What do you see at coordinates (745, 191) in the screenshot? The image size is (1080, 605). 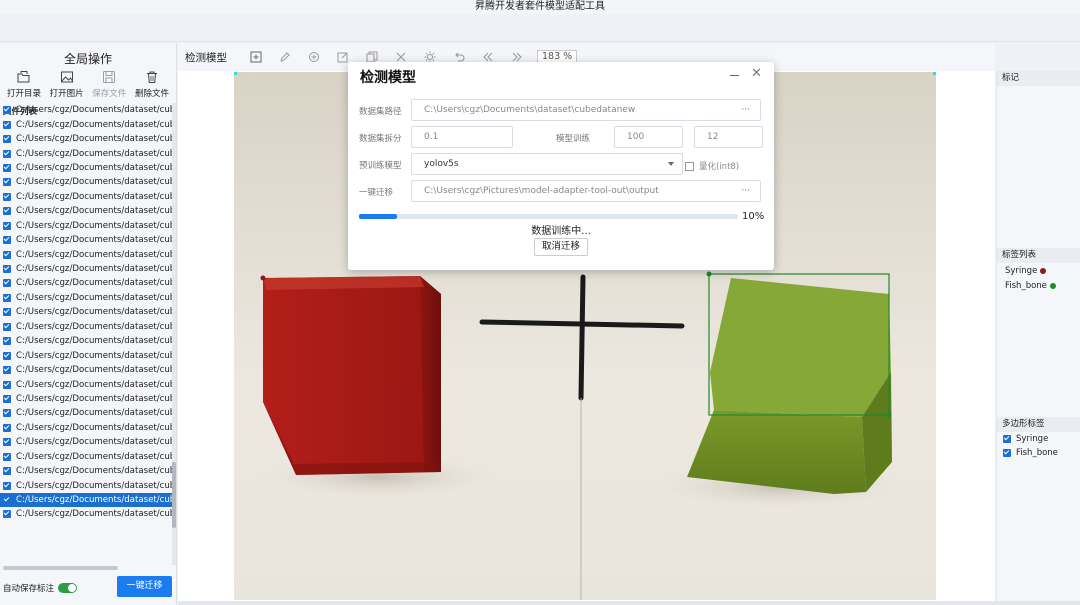 I see `browse-output-button: ···` at bounding box center [745, 191].